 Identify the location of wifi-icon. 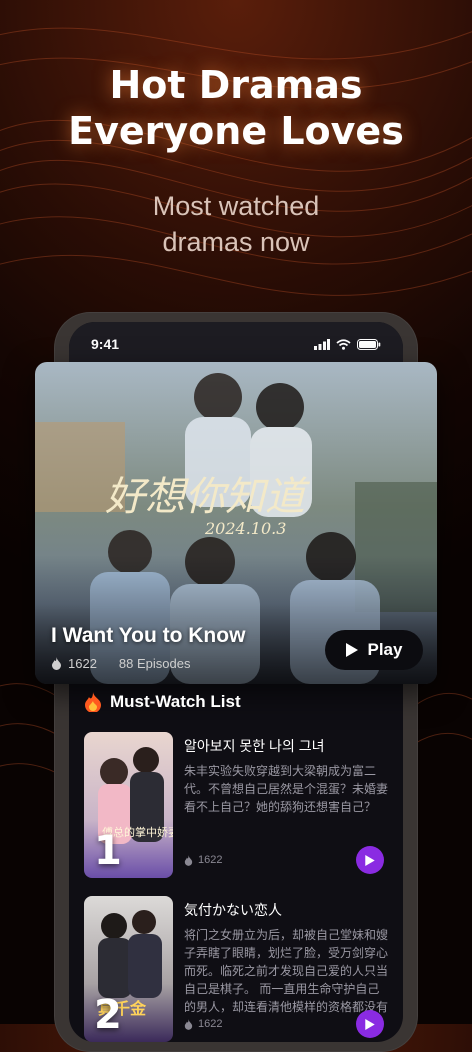
(343, 344).